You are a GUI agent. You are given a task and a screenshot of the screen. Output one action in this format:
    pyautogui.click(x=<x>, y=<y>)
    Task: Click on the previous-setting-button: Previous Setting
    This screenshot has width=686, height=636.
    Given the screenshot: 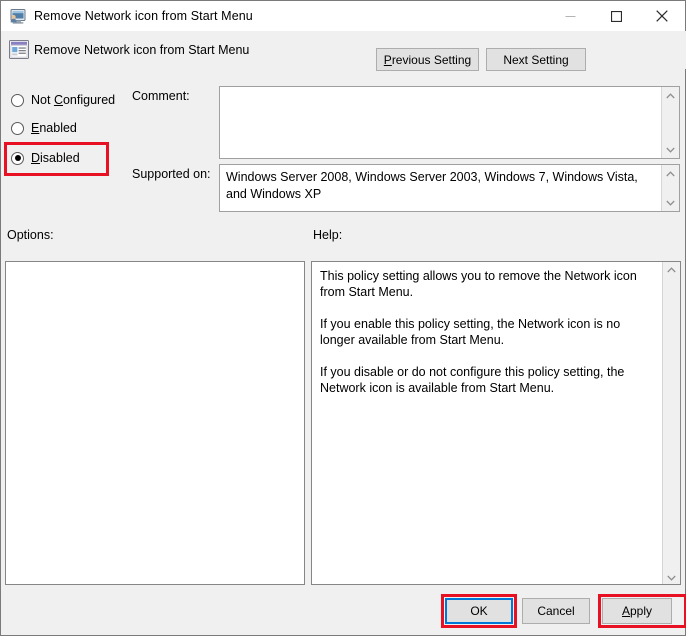 What is the action you would take?
    pyautogui.click(x=427, y=59)
    